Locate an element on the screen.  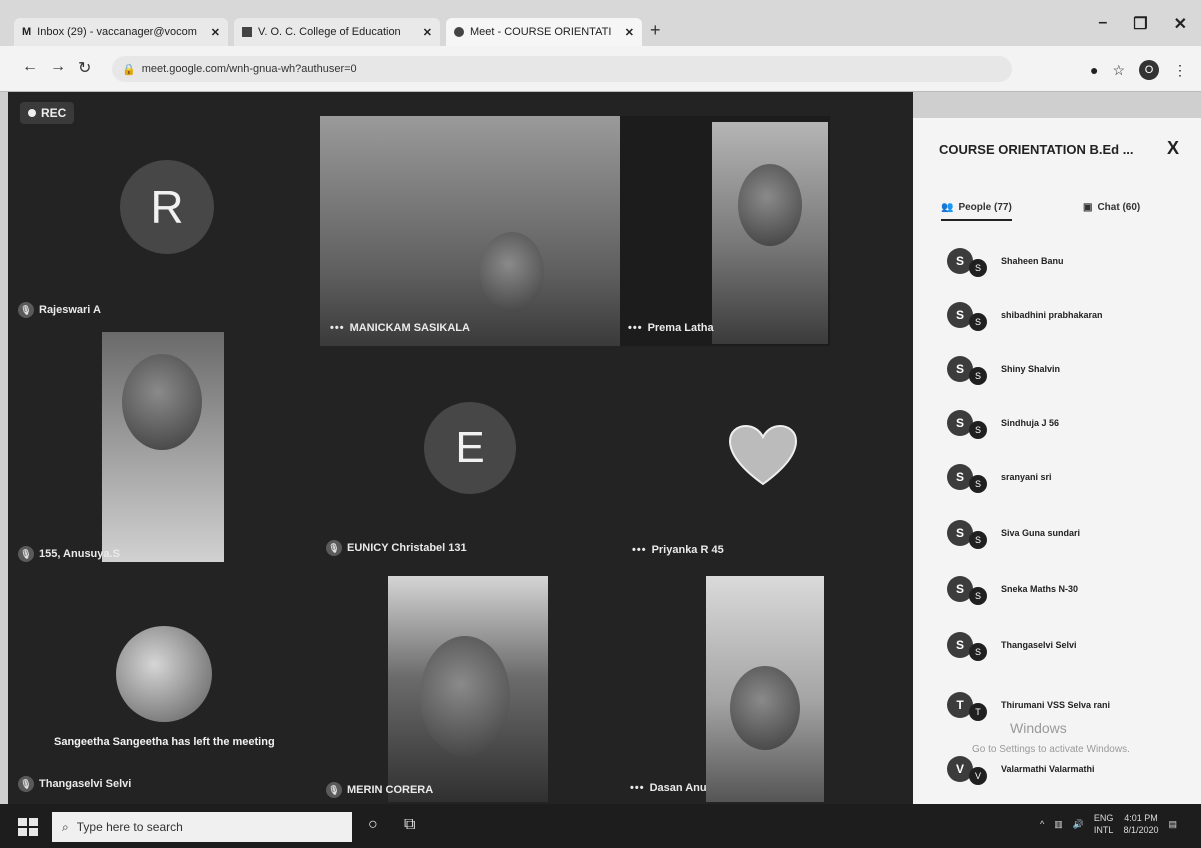
tab-gmail: M Inbox (29) - vaccanager@vocom ✕ is located at coordinates (121, 32).